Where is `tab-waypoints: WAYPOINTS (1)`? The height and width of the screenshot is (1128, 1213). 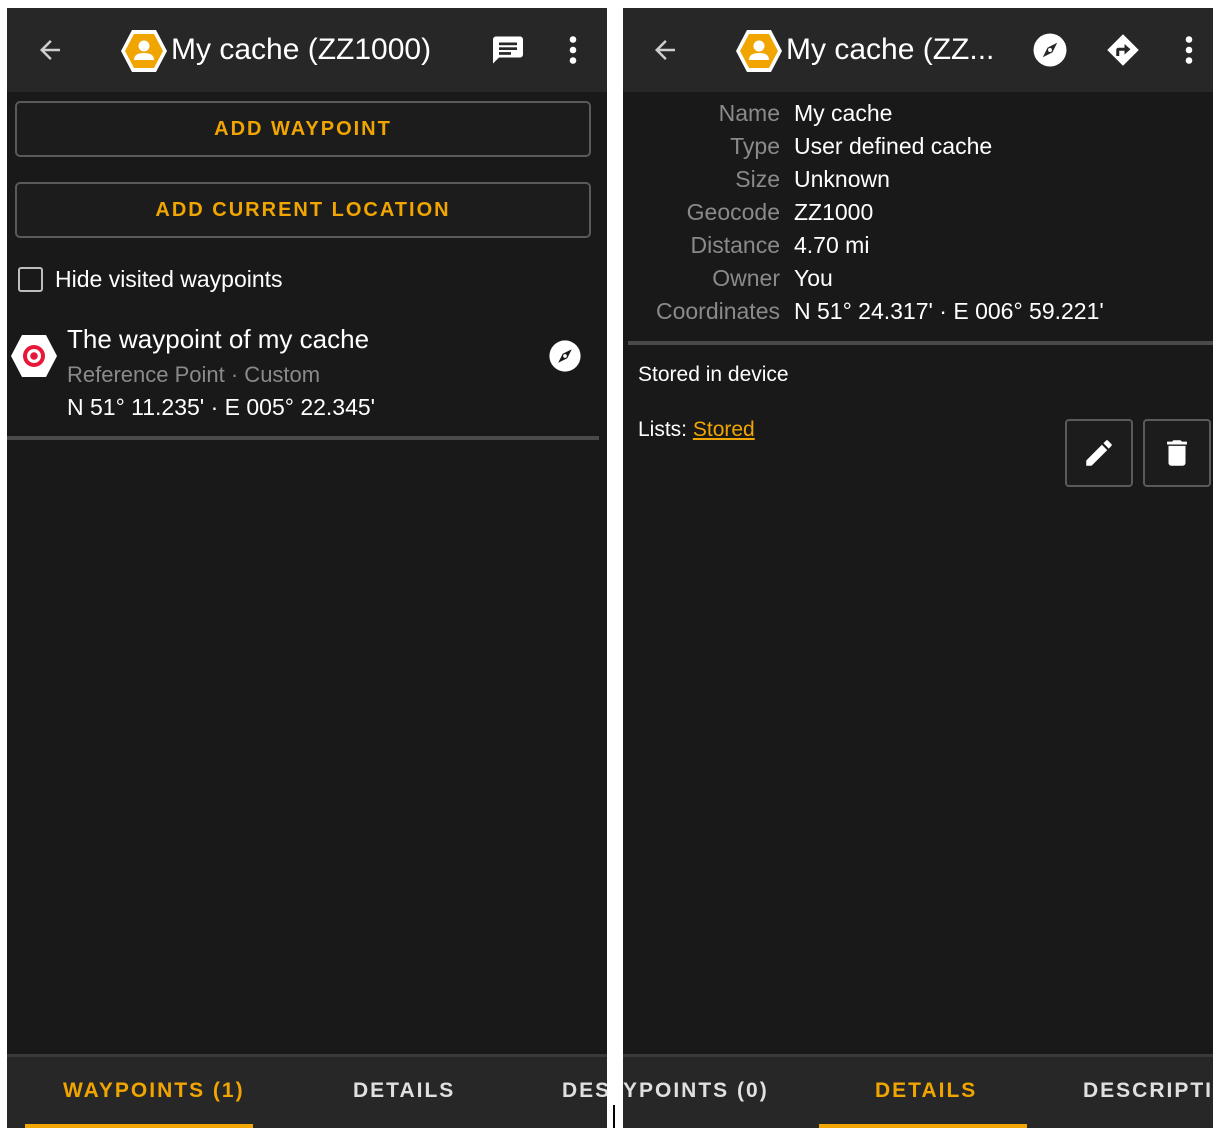
tab-waypoints: WAYPOINTS (1) is located at coordinates (154, 1091).